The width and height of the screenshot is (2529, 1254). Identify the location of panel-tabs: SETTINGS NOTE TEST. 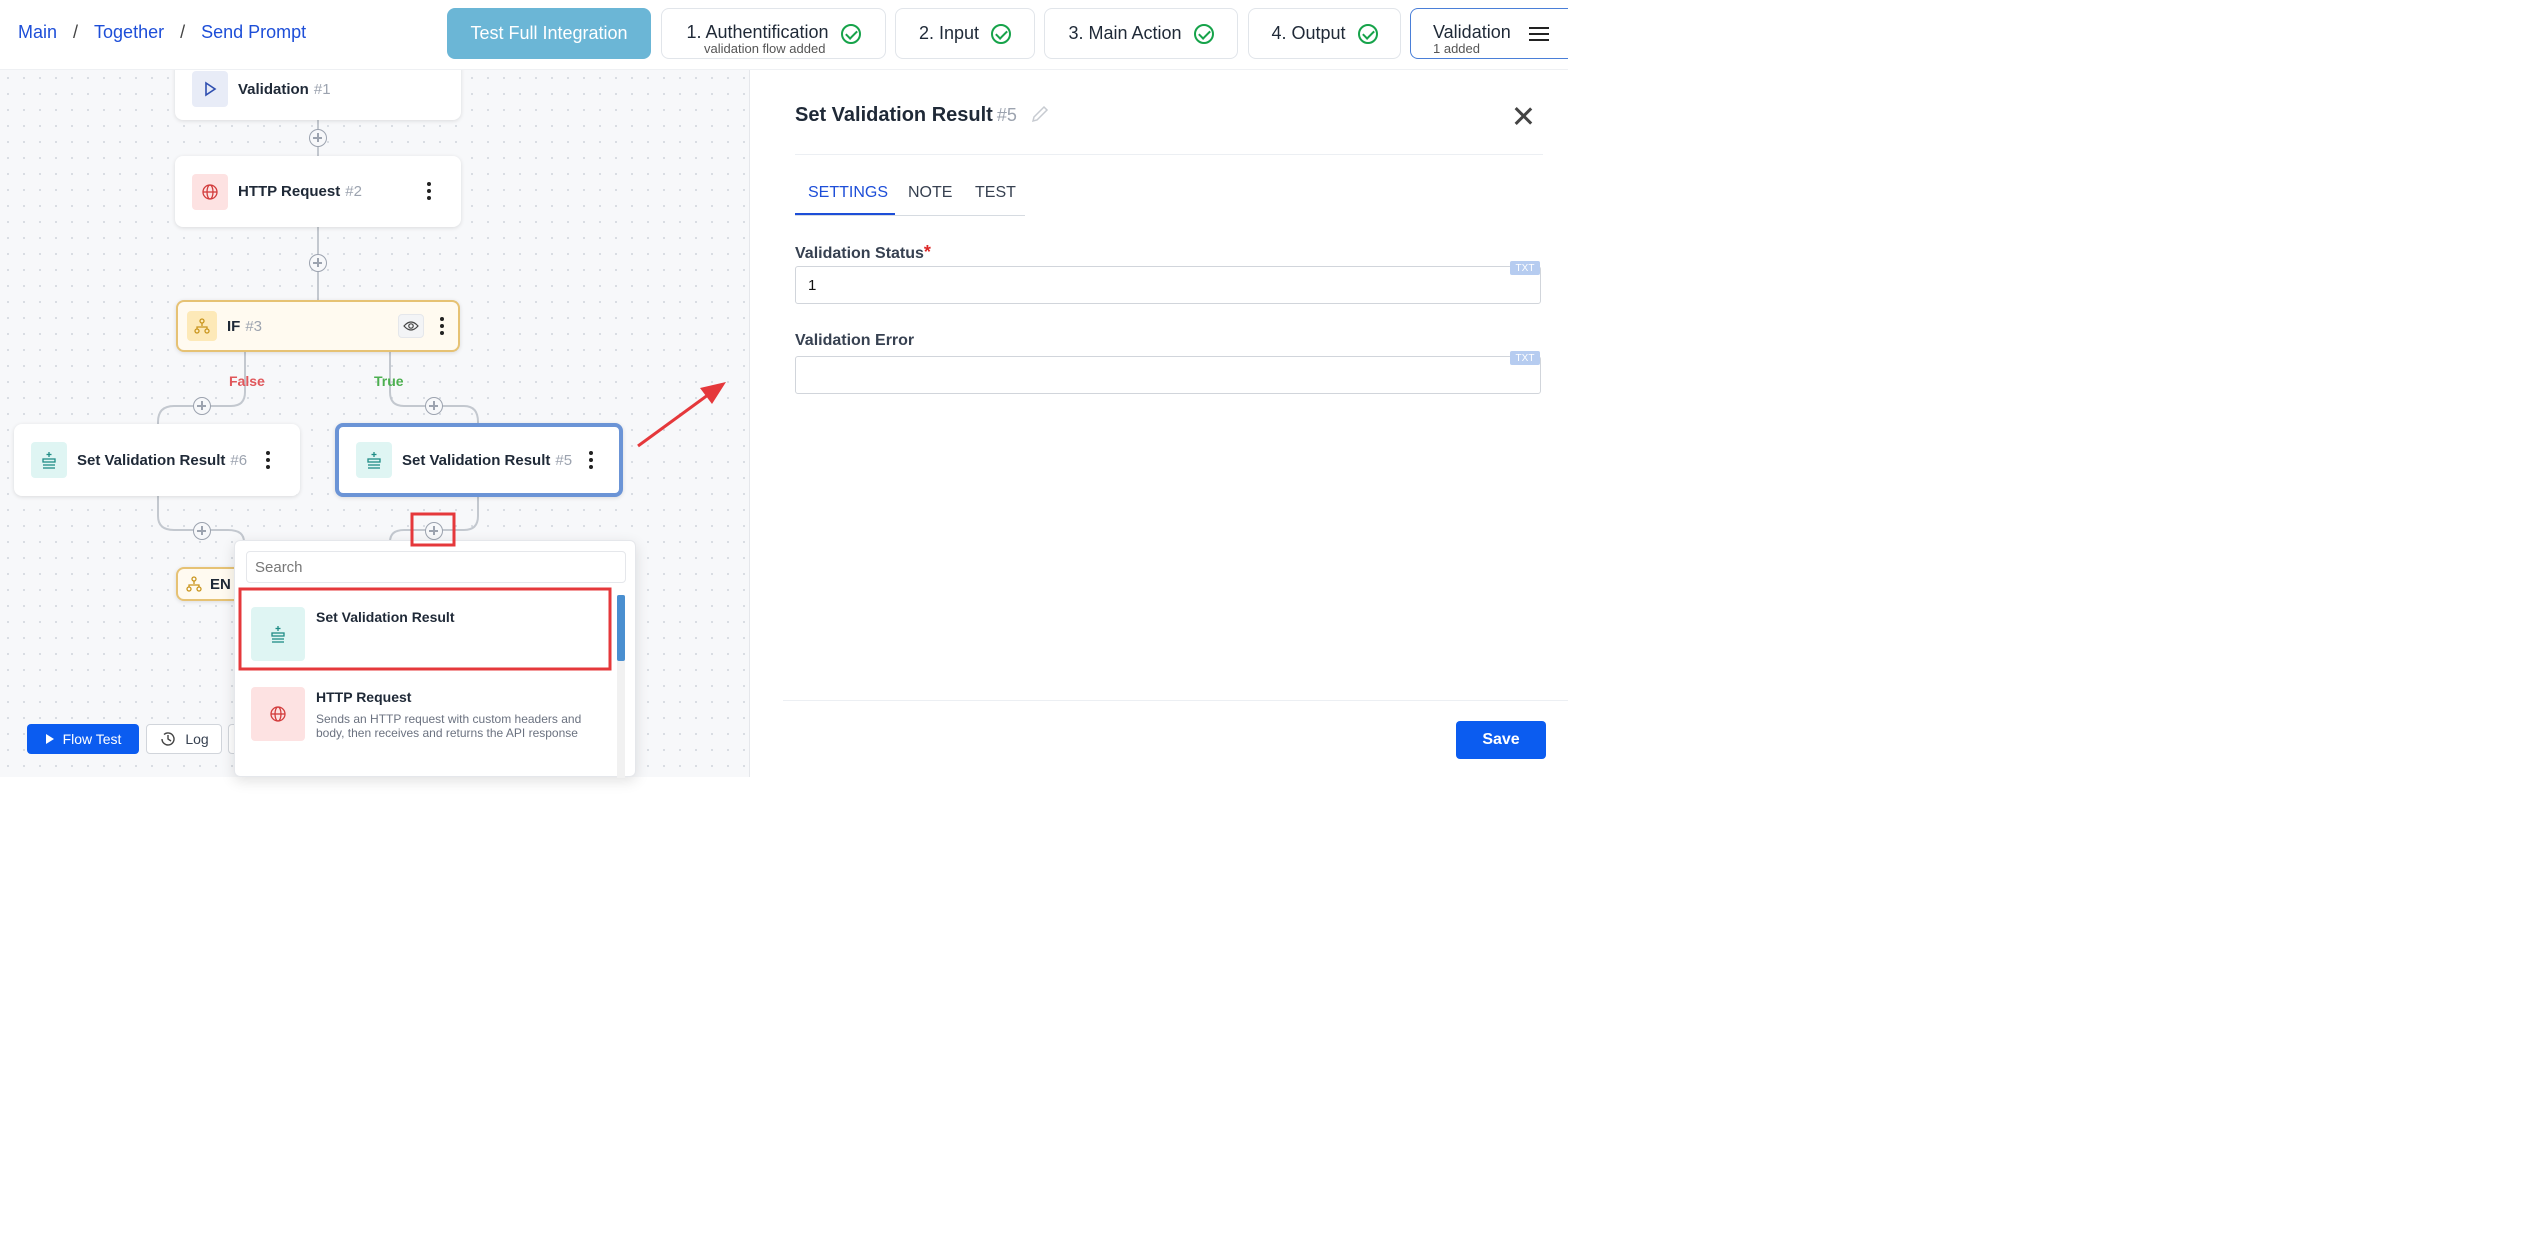
(910, 196).